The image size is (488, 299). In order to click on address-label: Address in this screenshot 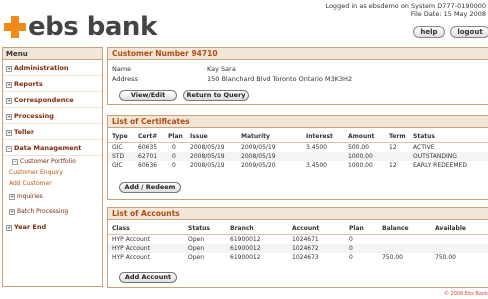, I will do `click(125, 79)`.